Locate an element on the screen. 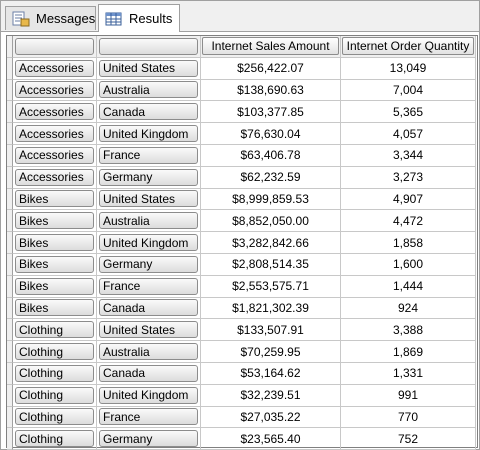  table-row: Clothing Germany $23,565.40 752 is located at coordinates (241, 439).